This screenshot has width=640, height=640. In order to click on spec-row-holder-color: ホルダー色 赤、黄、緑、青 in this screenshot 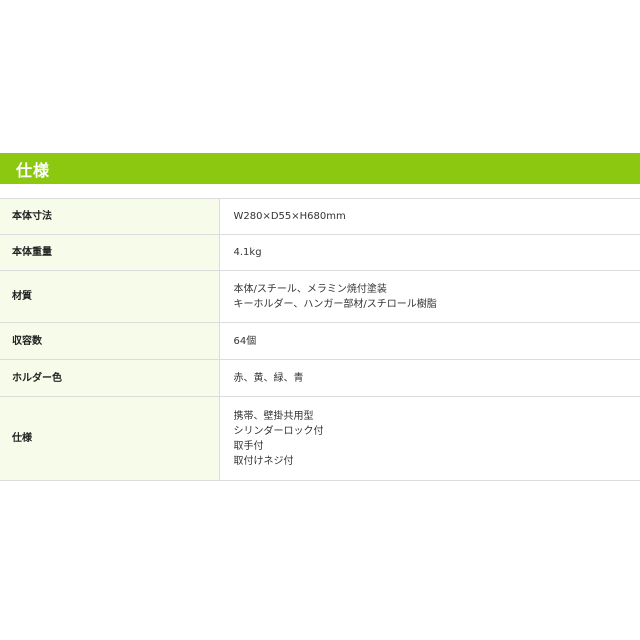, I will do `click(320, 378)`.